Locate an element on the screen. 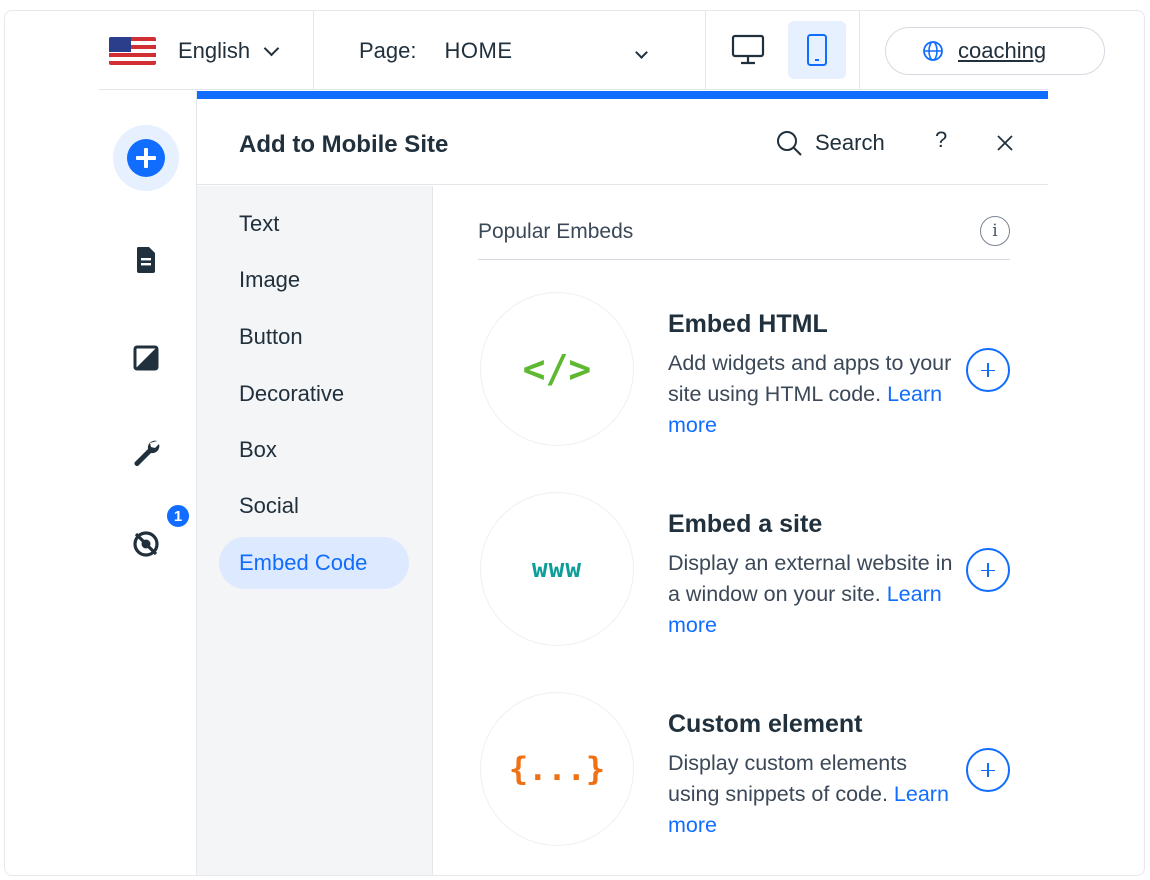 Image resolution: width=1150 pixels, height=880 pixels. hidden-elements-button: 1 is located at coordinates (152, 540).